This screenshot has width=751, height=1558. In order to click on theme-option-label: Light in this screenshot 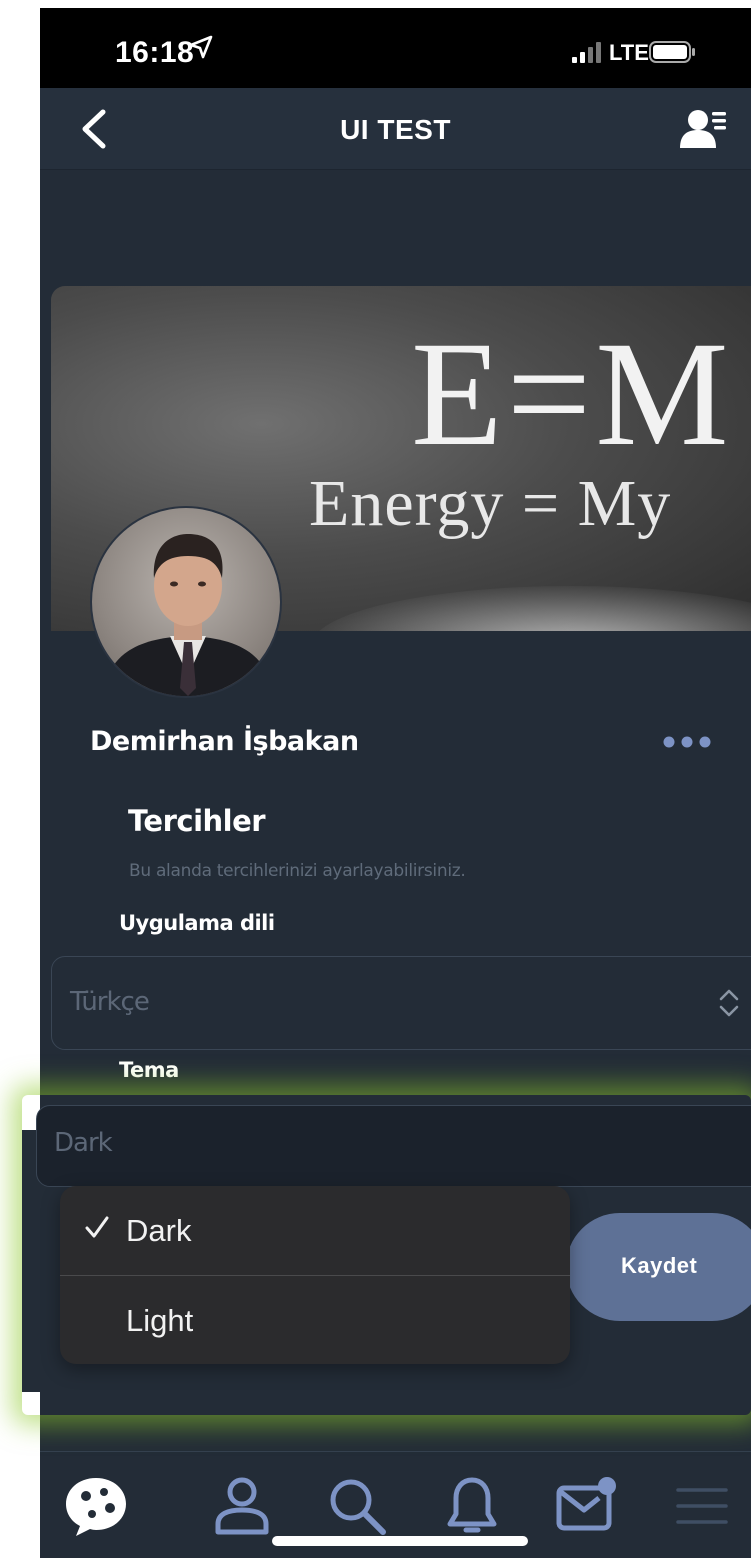, I will do `click(160, 1320)`.